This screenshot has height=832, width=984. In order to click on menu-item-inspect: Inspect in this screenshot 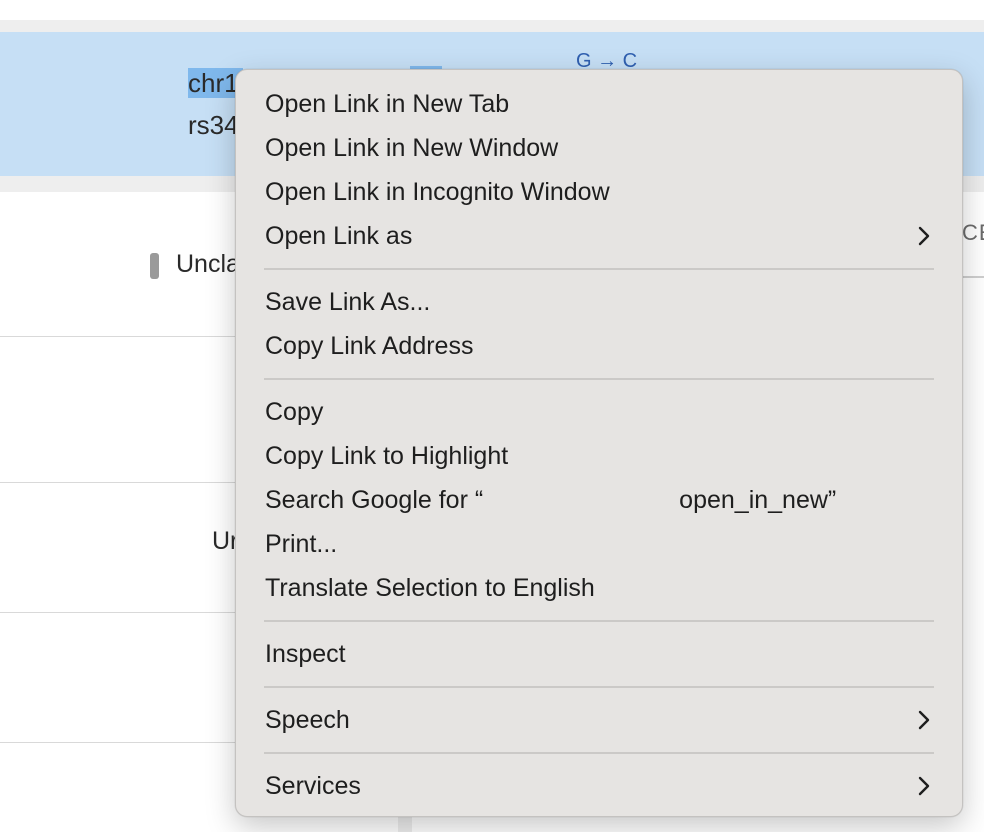, I will do `click(599, 654)`.